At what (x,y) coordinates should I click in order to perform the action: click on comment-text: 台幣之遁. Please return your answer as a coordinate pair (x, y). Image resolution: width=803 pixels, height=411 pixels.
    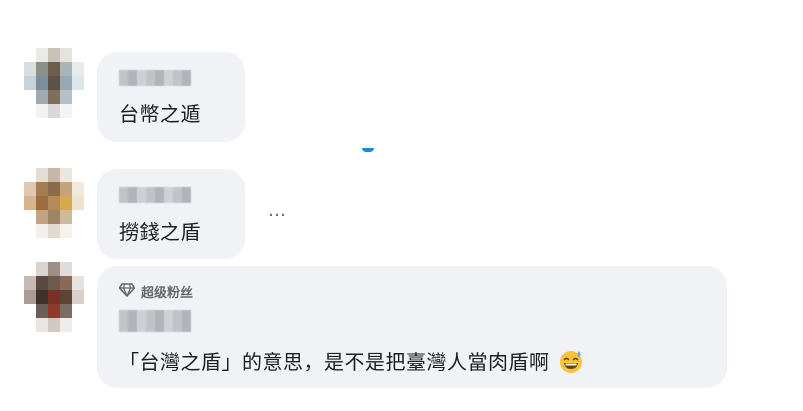
    Looking at the image, I should click on (160, 114).